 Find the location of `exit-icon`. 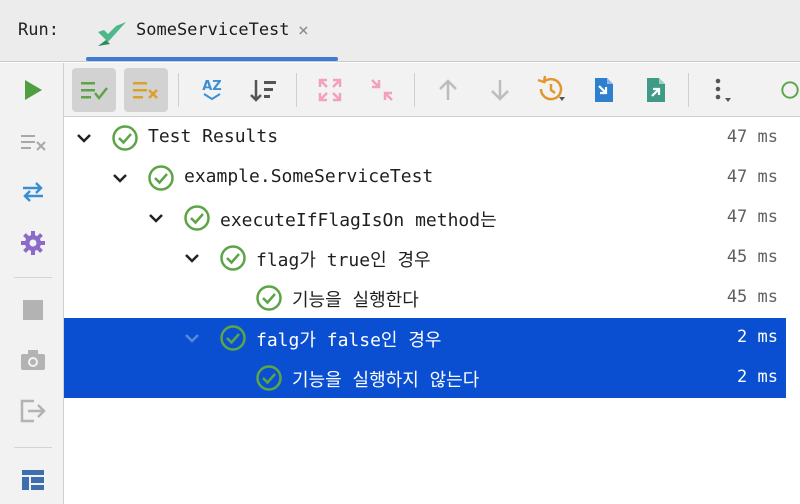

exit-icon is located at coordinates (33, 411).